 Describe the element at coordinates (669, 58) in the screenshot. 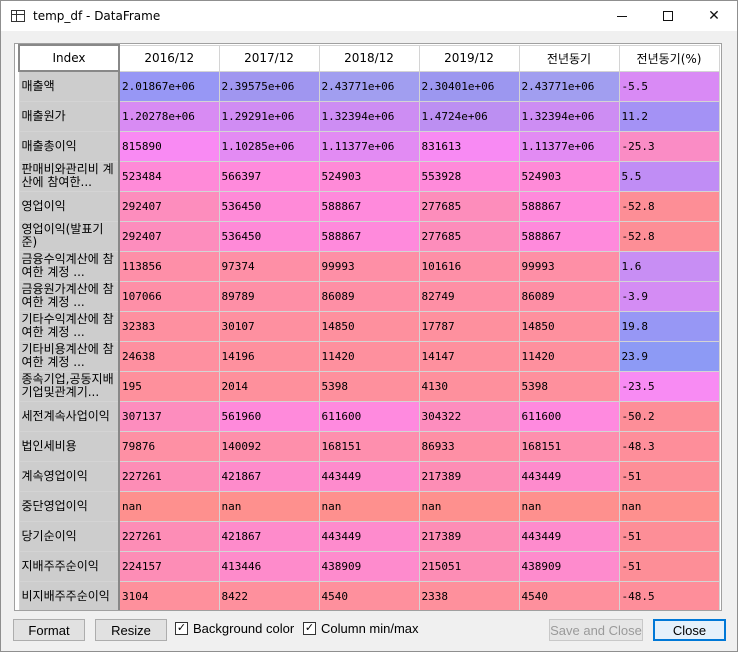

I see `column-header: 전년동기(%)` at that location.